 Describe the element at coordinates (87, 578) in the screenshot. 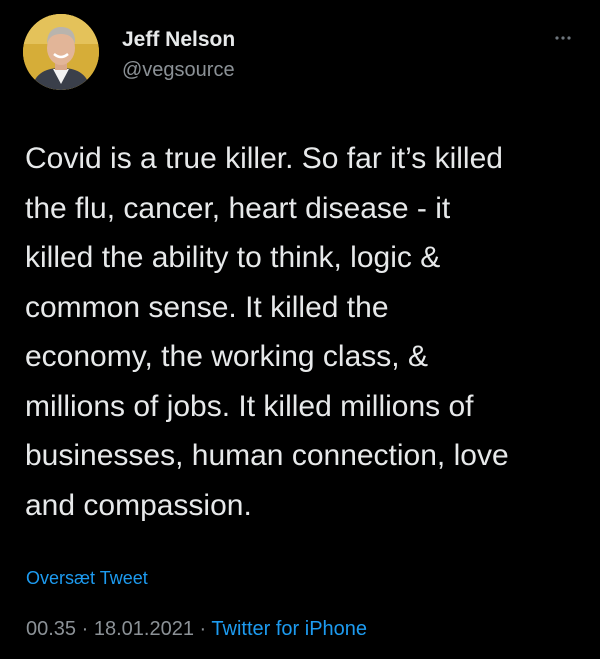

I see `translate-tweet-link: Oversæt Tweet` at that location.